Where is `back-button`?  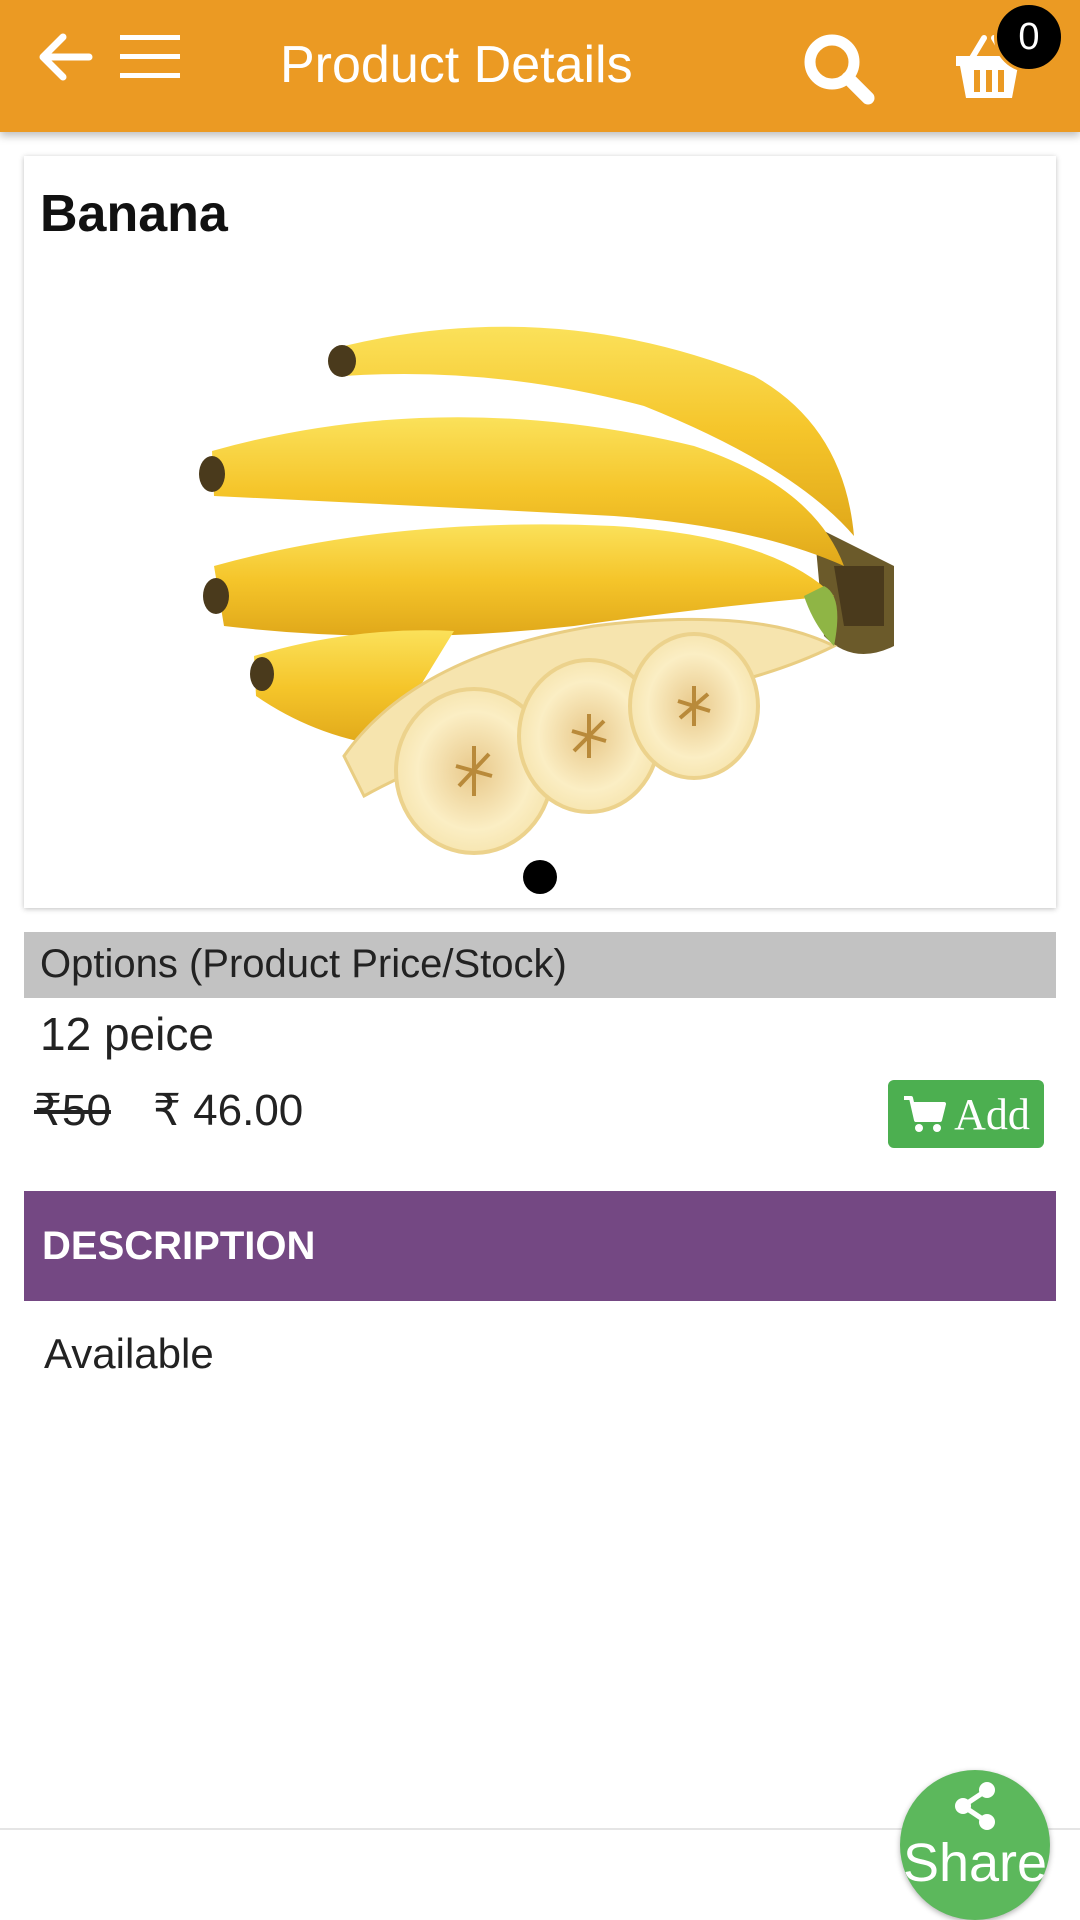 back-button is located at coordinates (65, 57).